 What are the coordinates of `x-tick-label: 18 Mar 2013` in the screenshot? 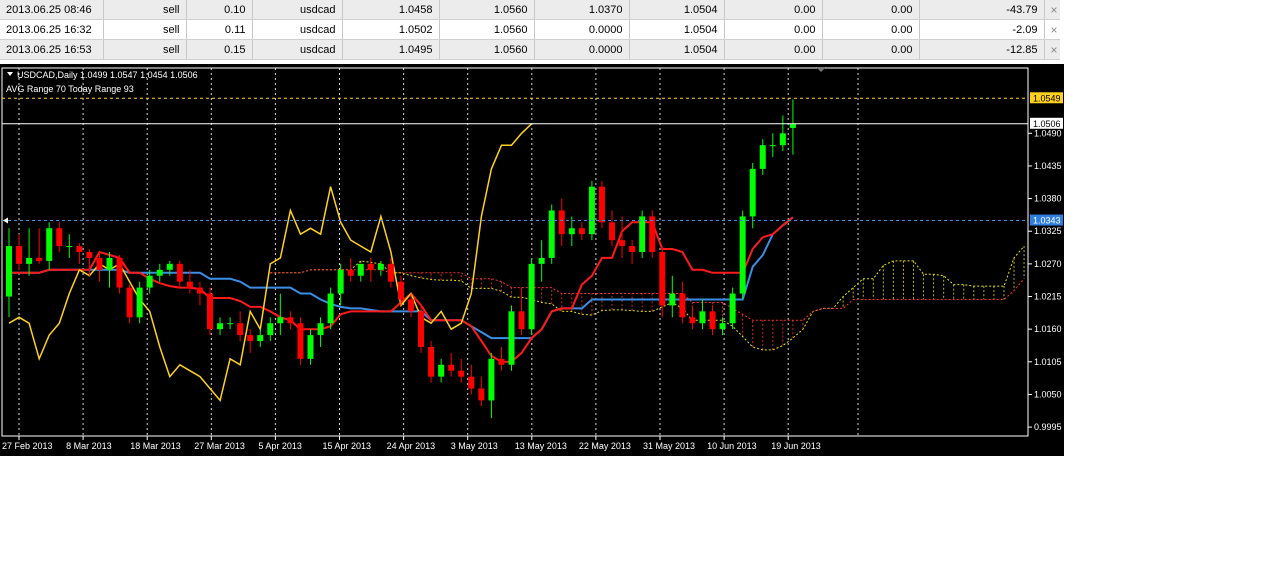 It's located at (155, 446).